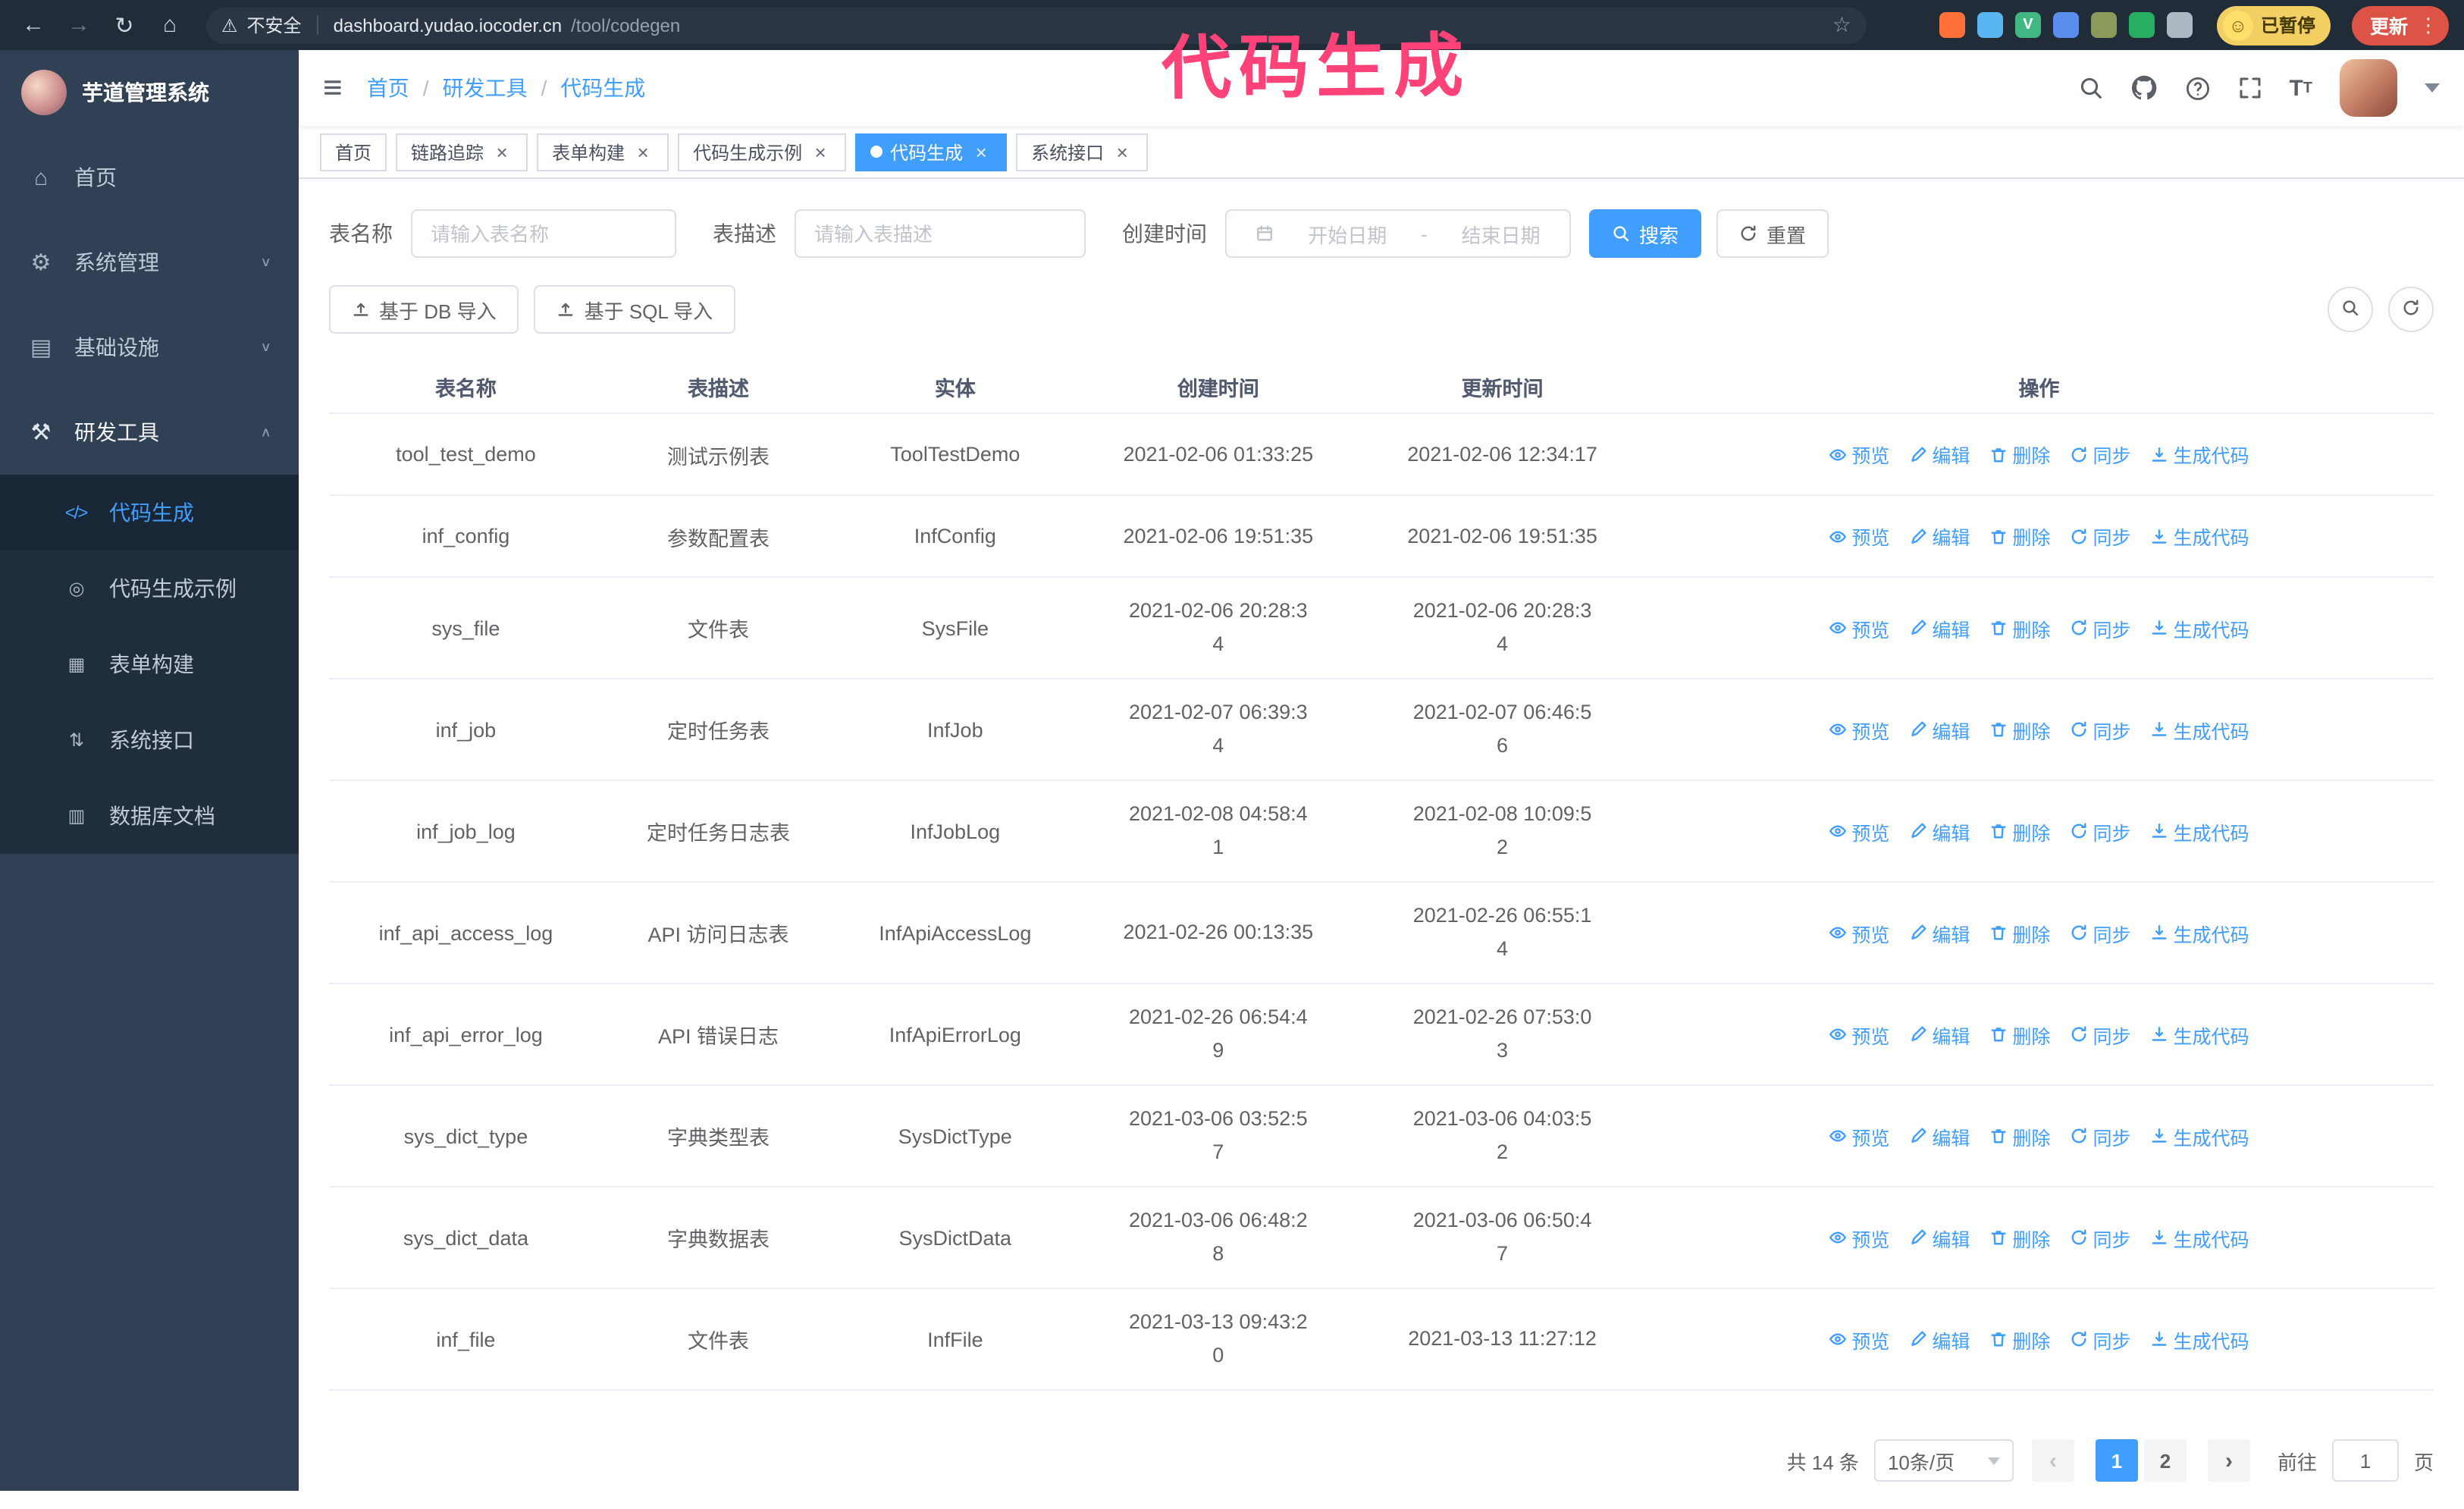  I want to click on toggle-search-button, so click(2350, 309).